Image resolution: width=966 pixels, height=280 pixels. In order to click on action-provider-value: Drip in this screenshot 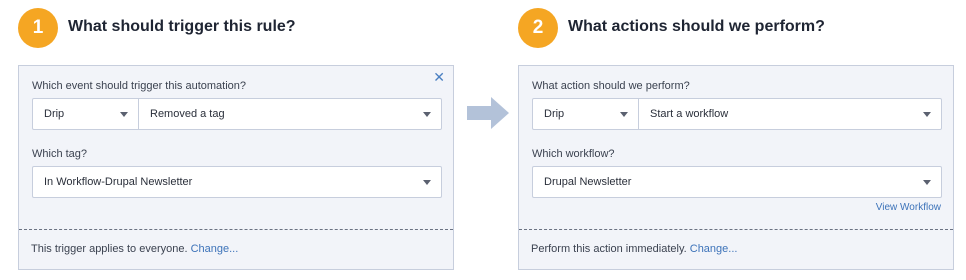, I will do `click(554, 114)`.